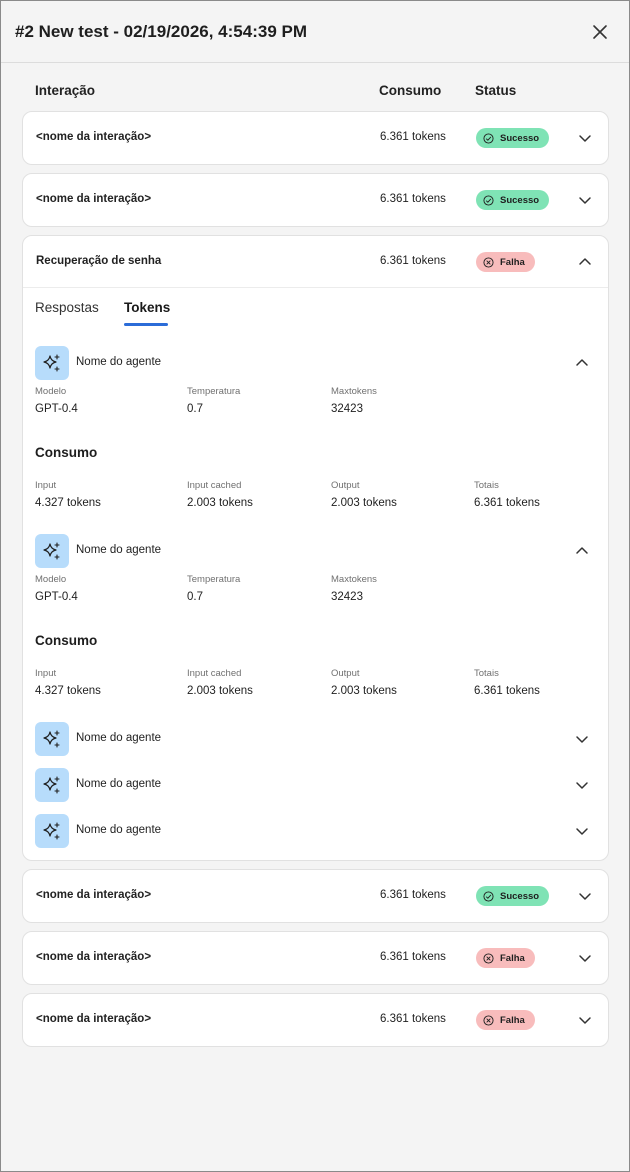 The width and height of the screenshot is (630, 1172). What do you see at coordinates (214, 485) in the screenshot?
I see `input-cached-label: Input cached` at bounding box center [214, 485].